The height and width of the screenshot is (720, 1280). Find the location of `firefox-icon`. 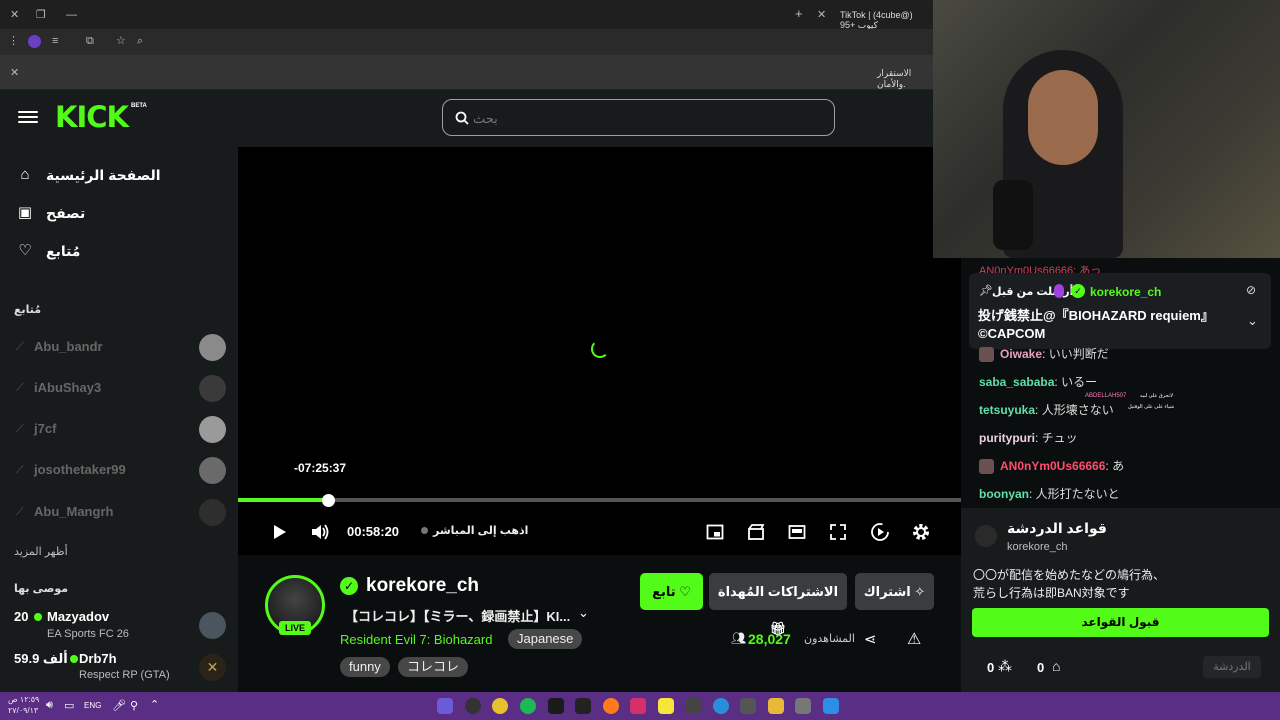

firefox-icon is located at coordinates (611, 706).